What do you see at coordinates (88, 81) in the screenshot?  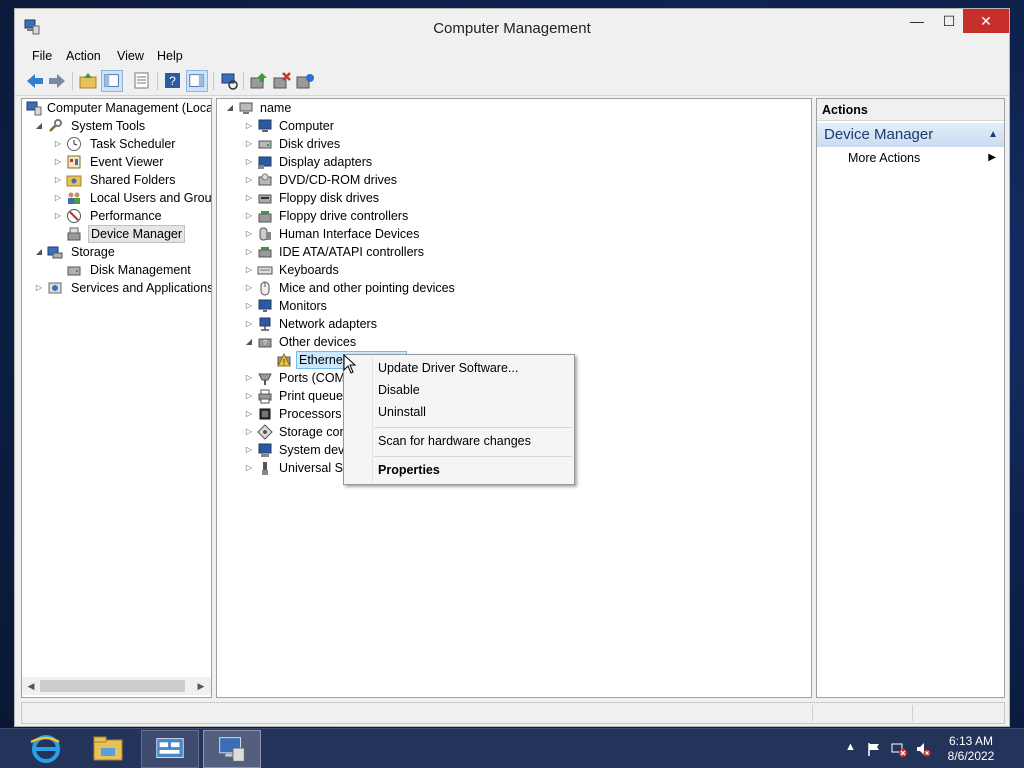 I see `up-folder-icon` at bounding box center [88, 81].